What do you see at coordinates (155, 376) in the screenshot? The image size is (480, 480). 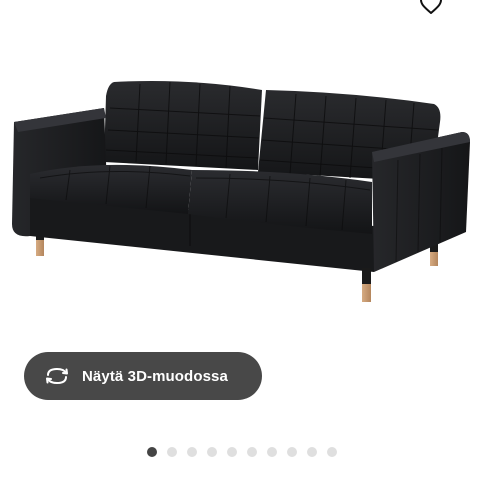 I see `view-3d-label: Näytä 3D-muodossa` at bounding box center [155, 376].